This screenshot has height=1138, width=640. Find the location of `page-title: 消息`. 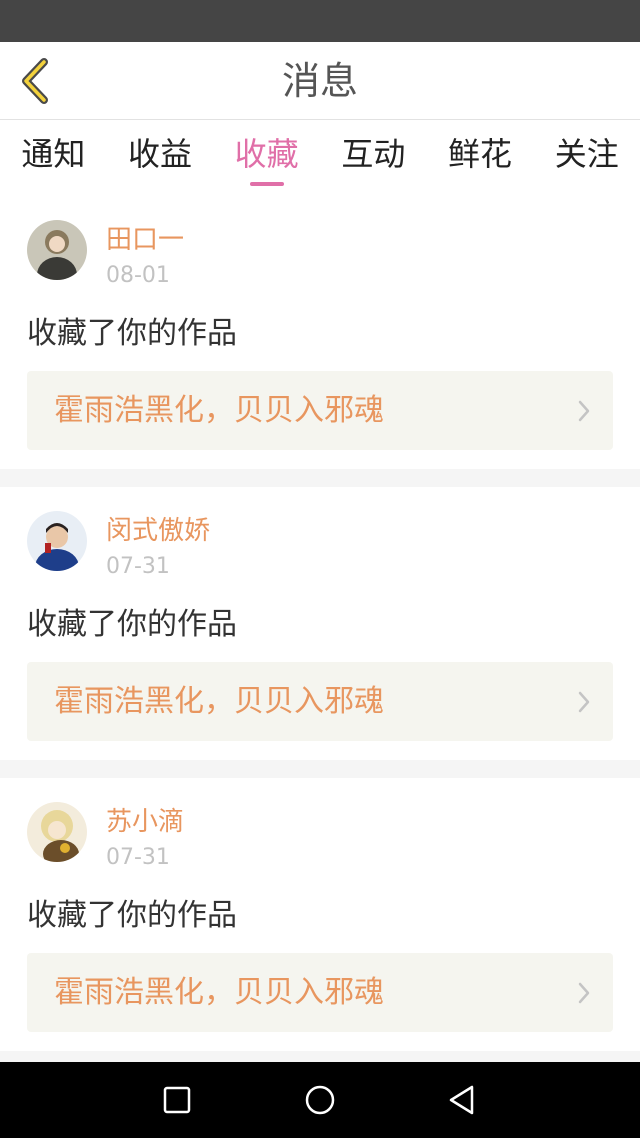

page-title: 消息 is located at coordinates (319, 81).